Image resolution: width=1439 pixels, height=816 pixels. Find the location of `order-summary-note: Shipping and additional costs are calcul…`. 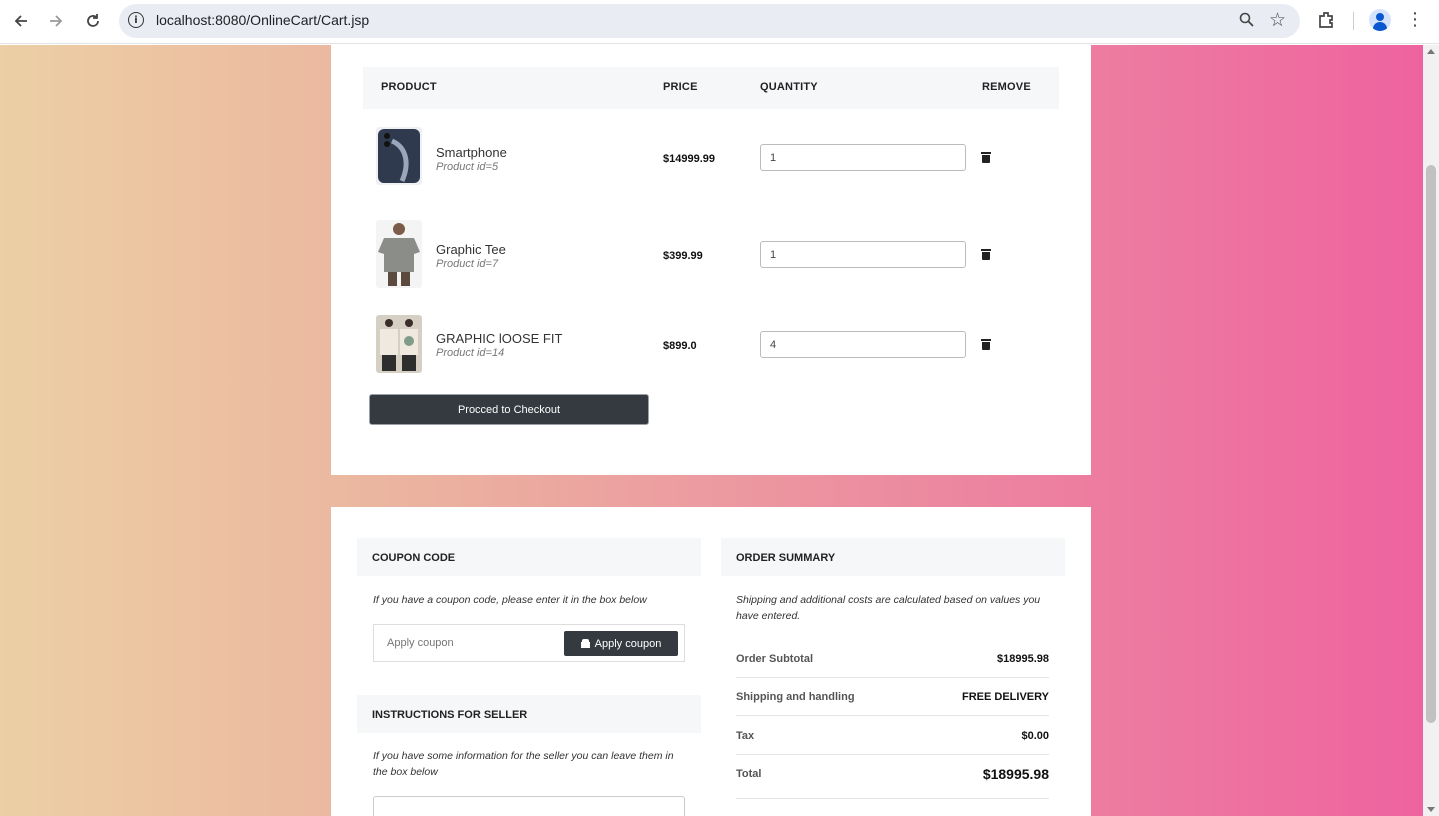

order-summary-note: Shipping and additional costs are calcul… is located at coordinates (888, 608).